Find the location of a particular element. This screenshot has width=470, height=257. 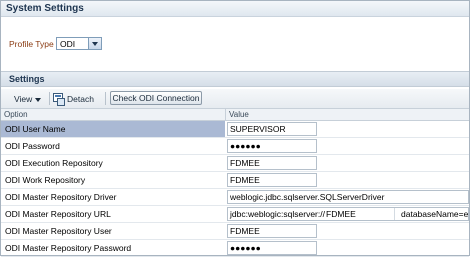

check-odi-connection-button: Check ODI Connection is located at coordinates (156, 98).